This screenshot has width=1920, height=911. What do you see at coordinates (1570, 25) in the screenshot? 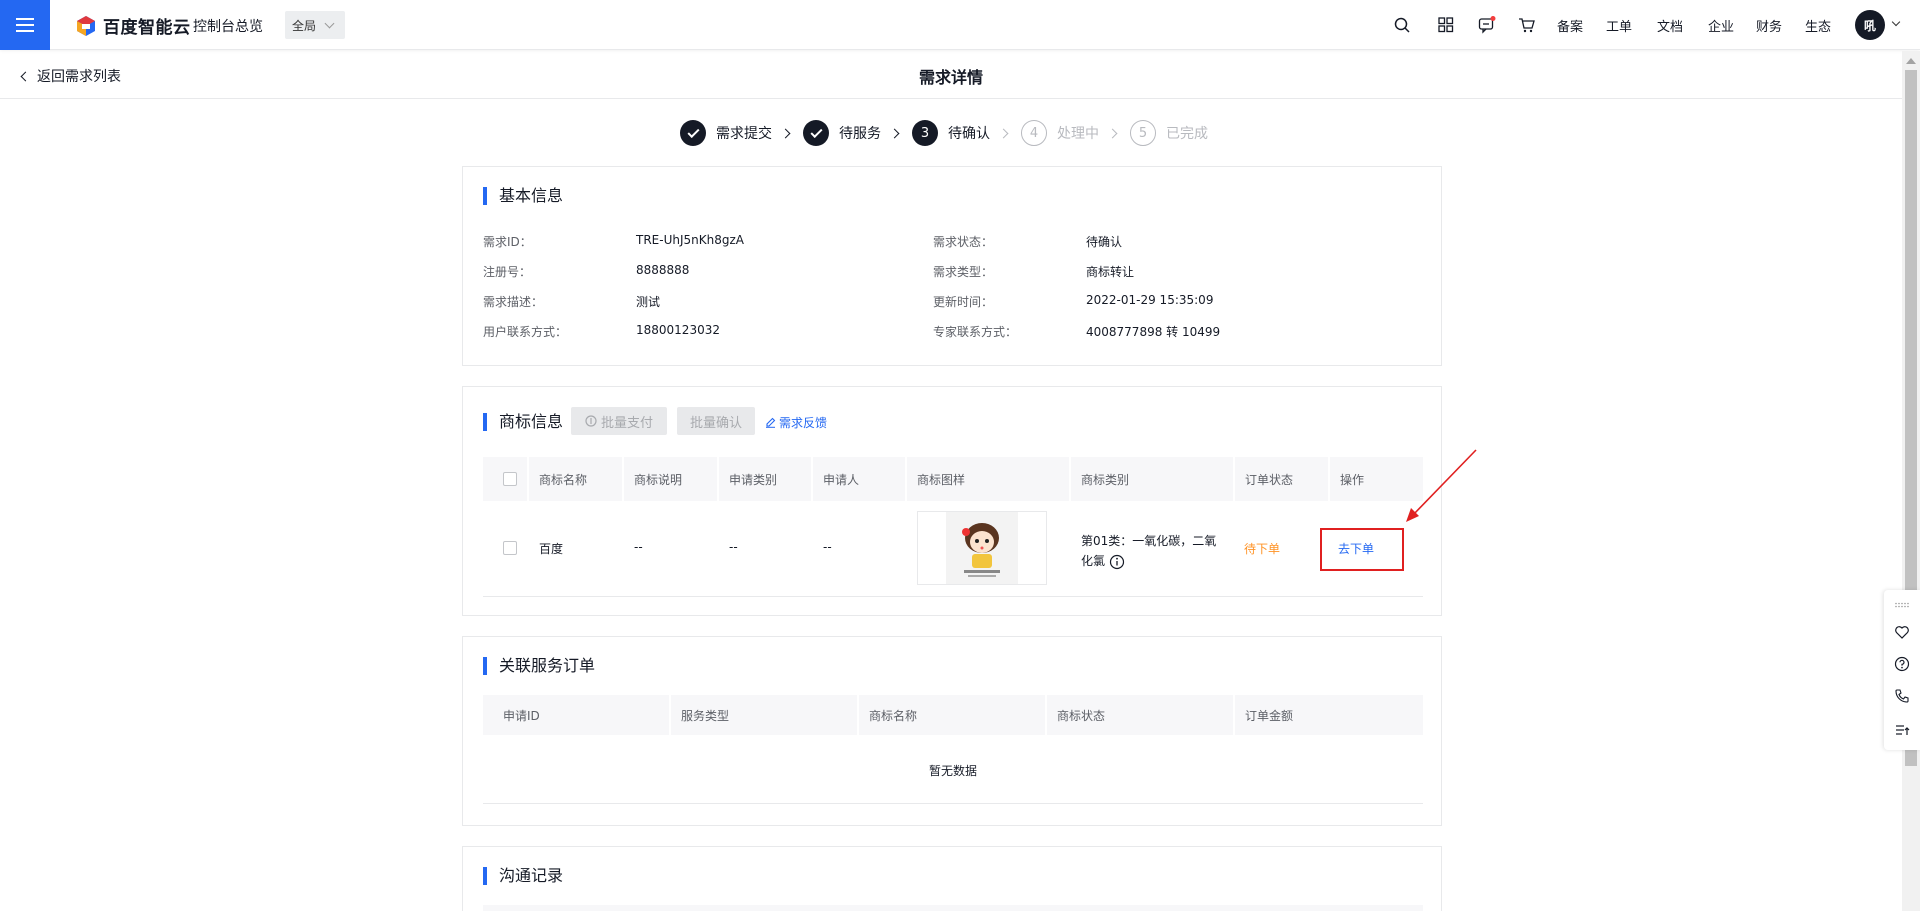
I see `nav-beian: 备案` at bounding box center [1570, 25].